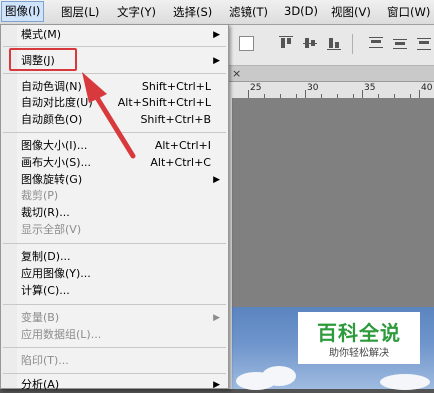 The width and height of the screenshot is (434, 393). What do you see at coordinates (109, 115) in the screenshot?
I see `annotation-arrow-icon` at bounding box center [109, 115].